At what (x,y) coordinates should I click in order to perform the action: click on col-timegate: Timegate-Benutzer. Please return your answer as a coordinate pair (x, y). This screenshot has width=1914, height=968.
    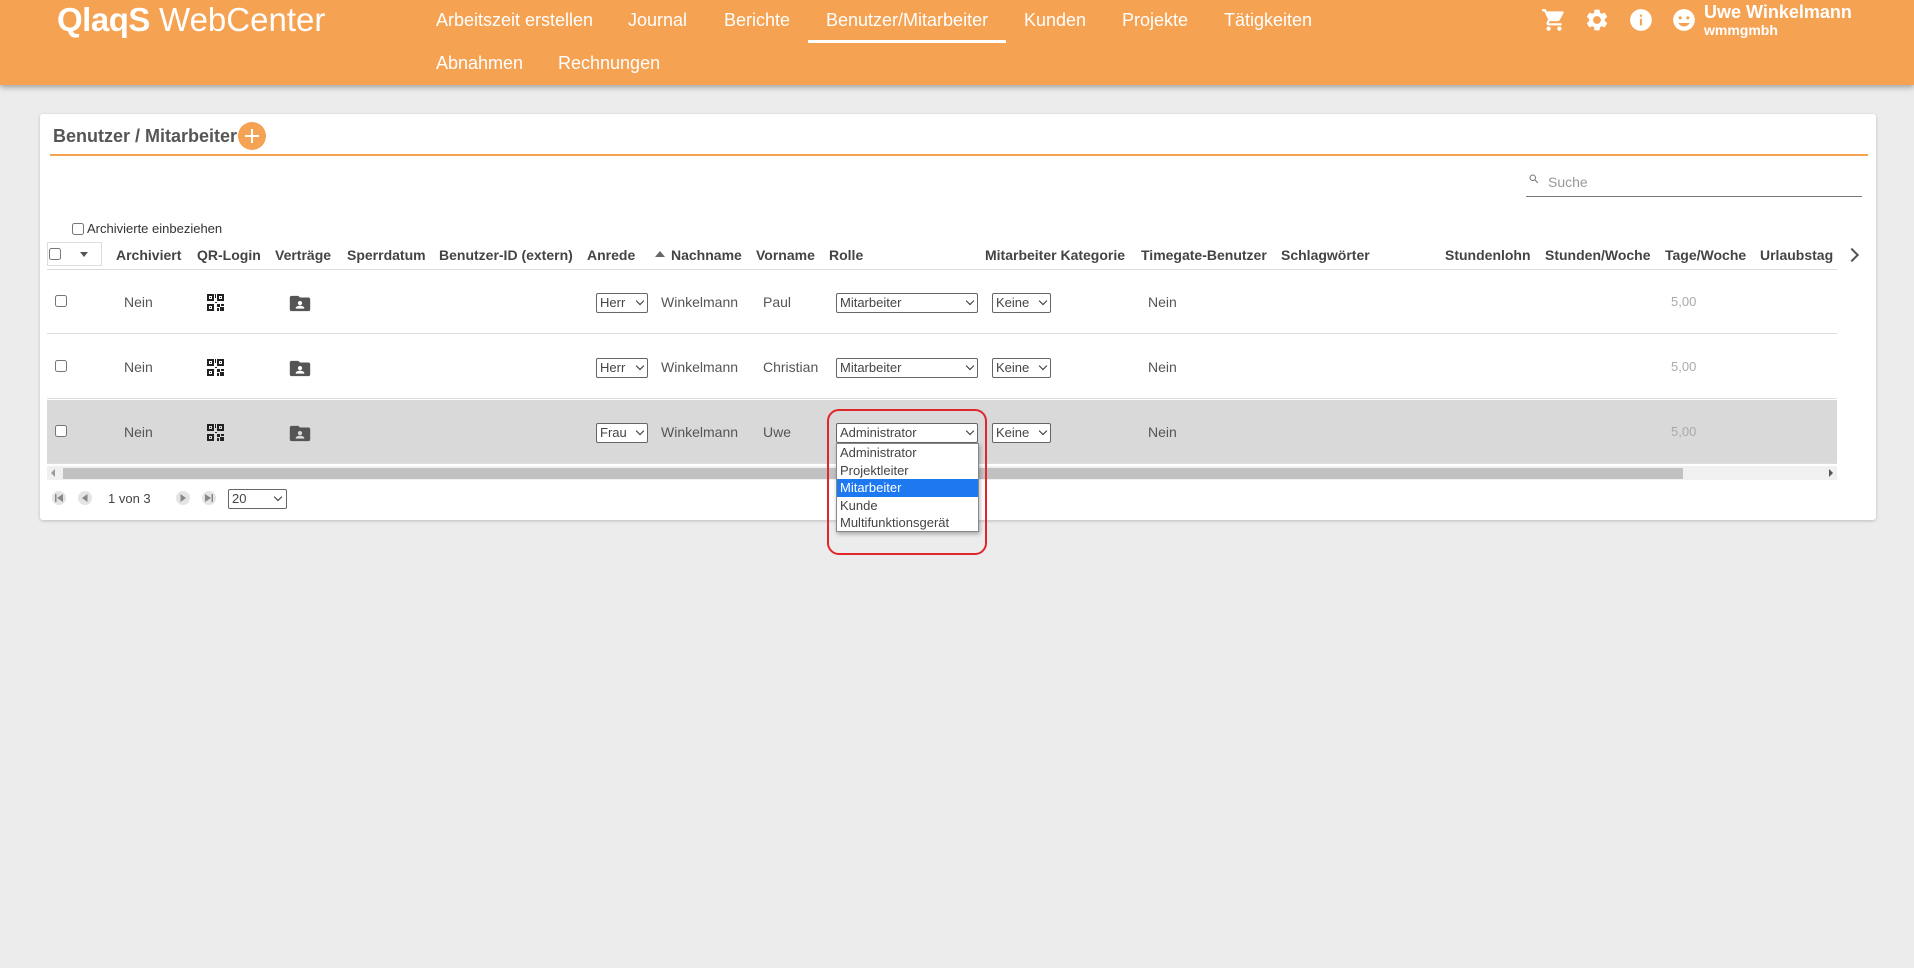
    Looking at the image, I should click on (1204, 255).